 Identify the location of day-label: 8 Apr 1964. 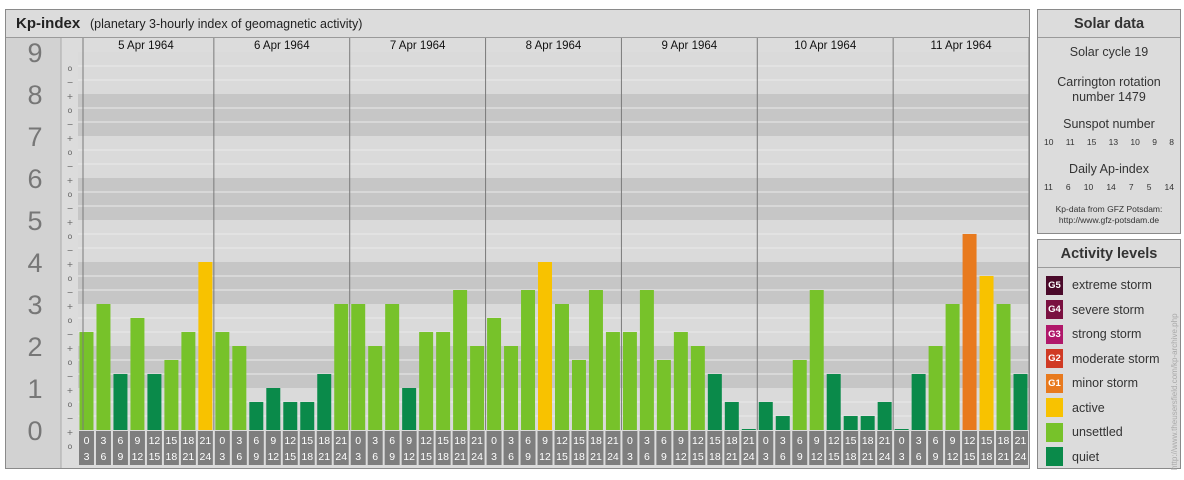
(554, 46).